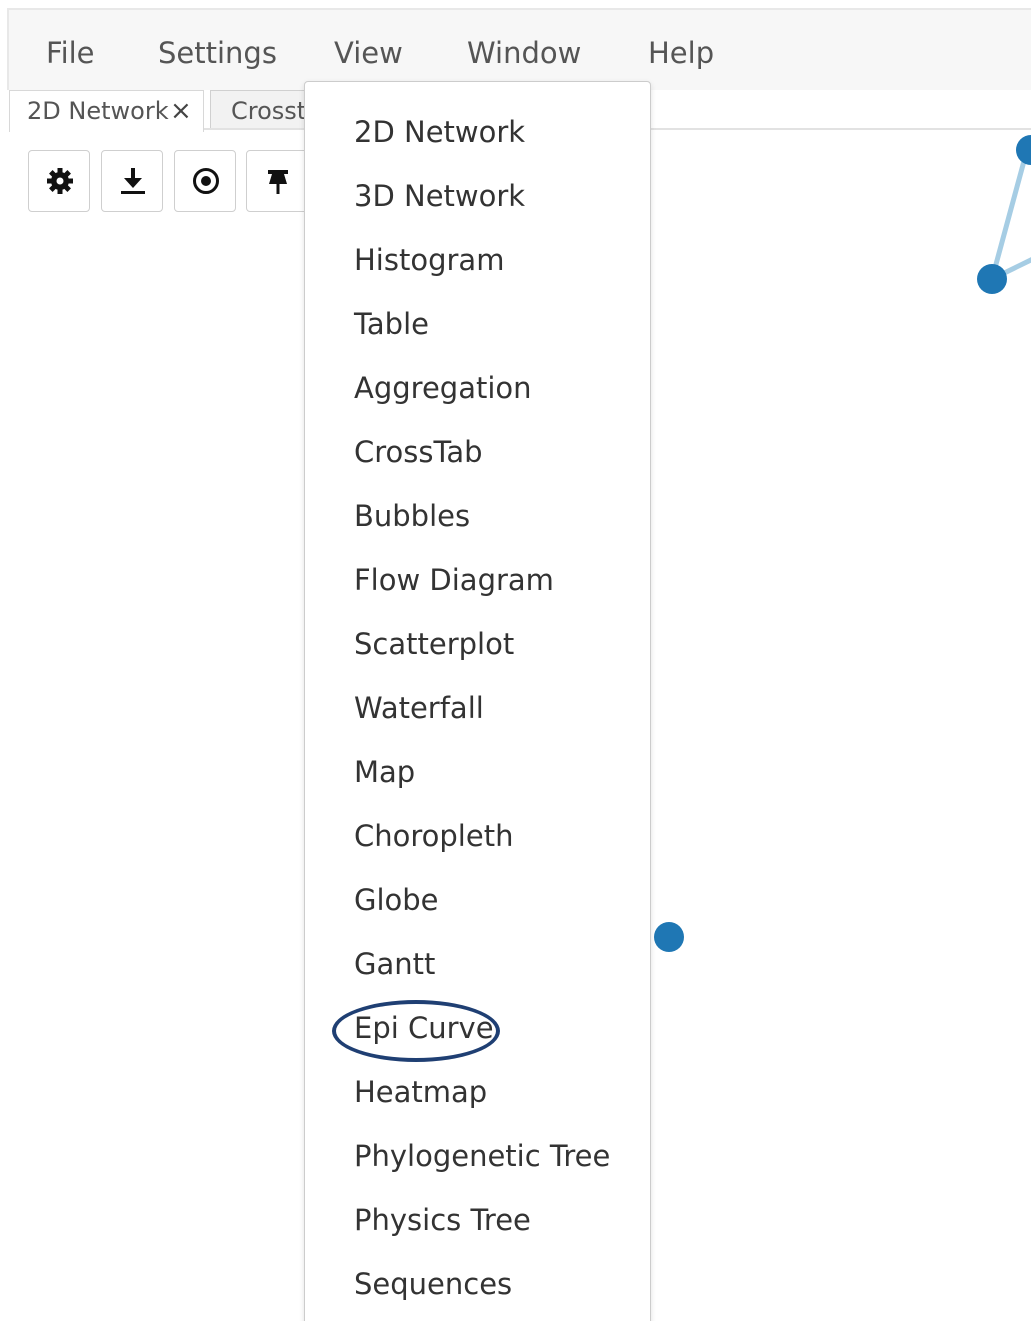 The width and height of the screenshot is (1031, 1321). I want to click on menu-option-scatterplot: Scatterplot, so click(434, 644).